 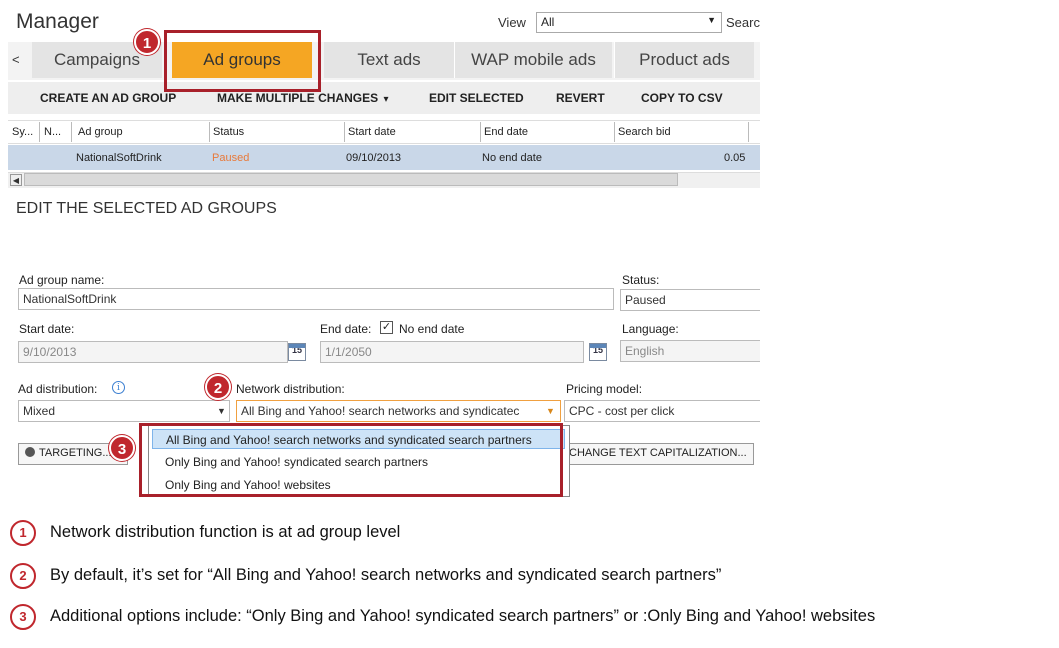 I want to click on chevron-down-icon: ▾, so click(x=386, y=99).